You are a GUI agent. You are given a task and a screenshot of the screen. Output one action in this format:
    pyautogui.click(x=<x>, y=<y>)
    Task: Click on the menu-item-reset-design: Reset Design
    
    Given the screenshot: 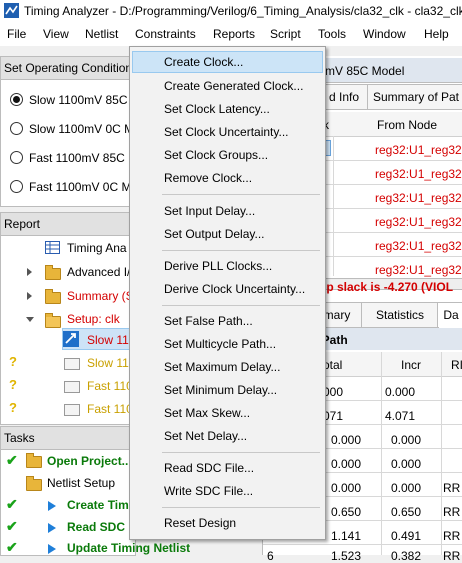 What is the action you would take?
    pyautogui.click(x=227, y=523)
    